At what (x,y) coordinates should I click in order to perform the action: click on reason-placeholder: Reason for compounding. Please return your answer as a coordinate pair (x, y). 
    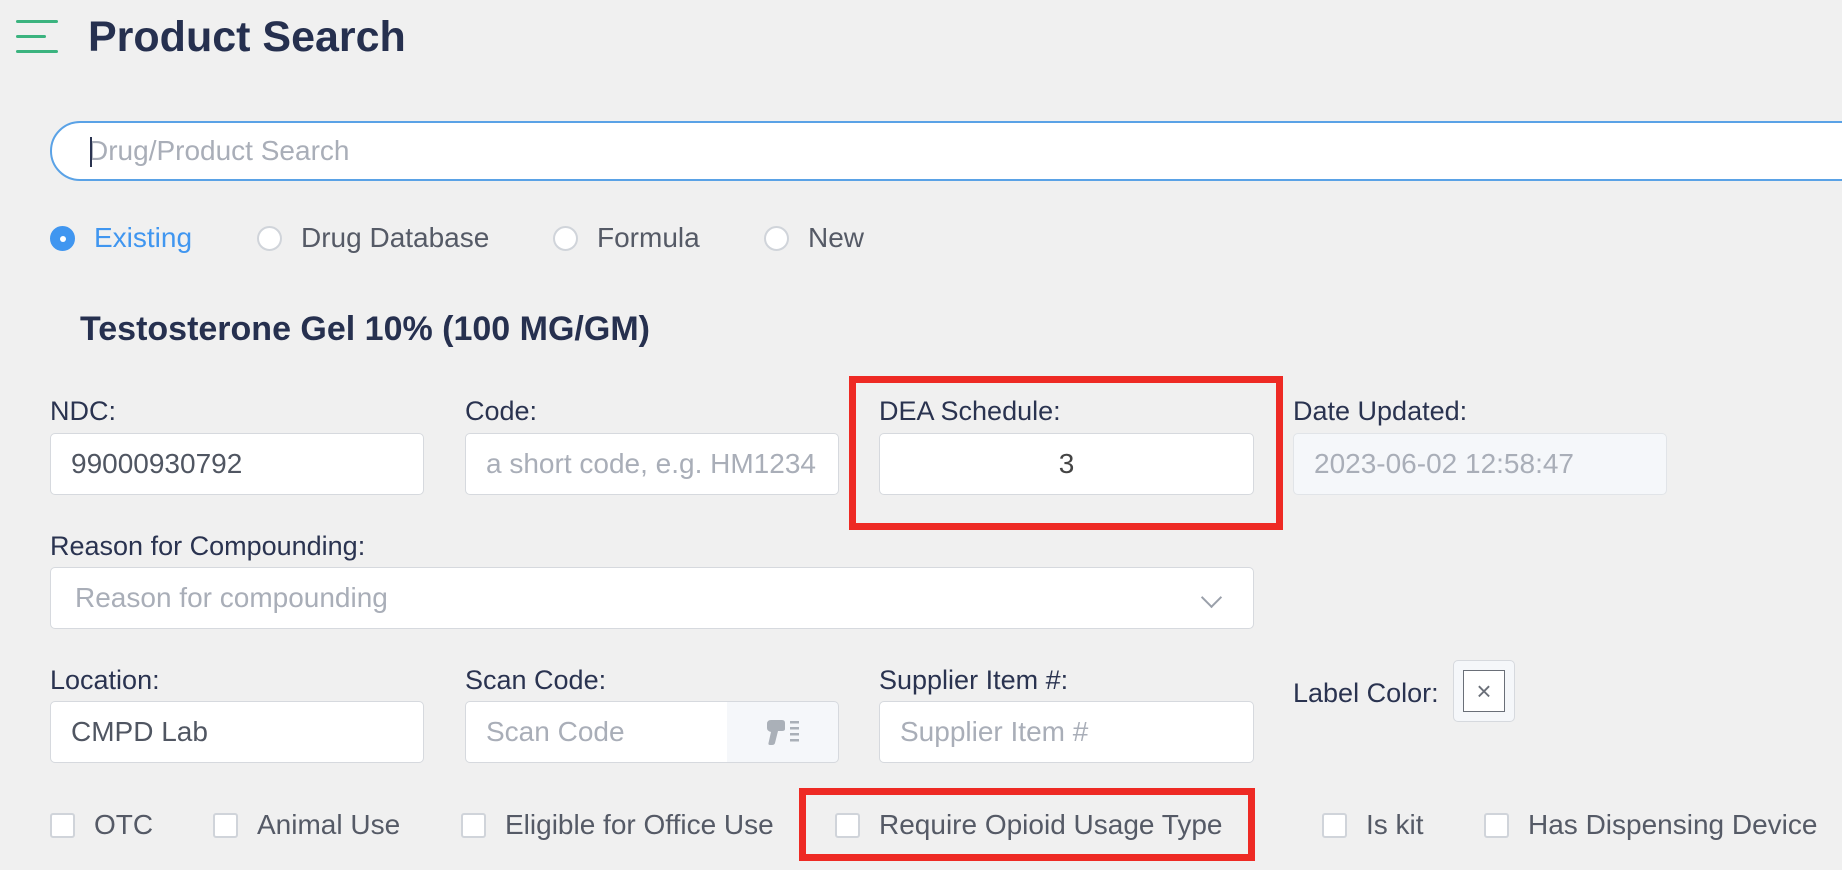
    Looking at the image, I should click on (231, 597).